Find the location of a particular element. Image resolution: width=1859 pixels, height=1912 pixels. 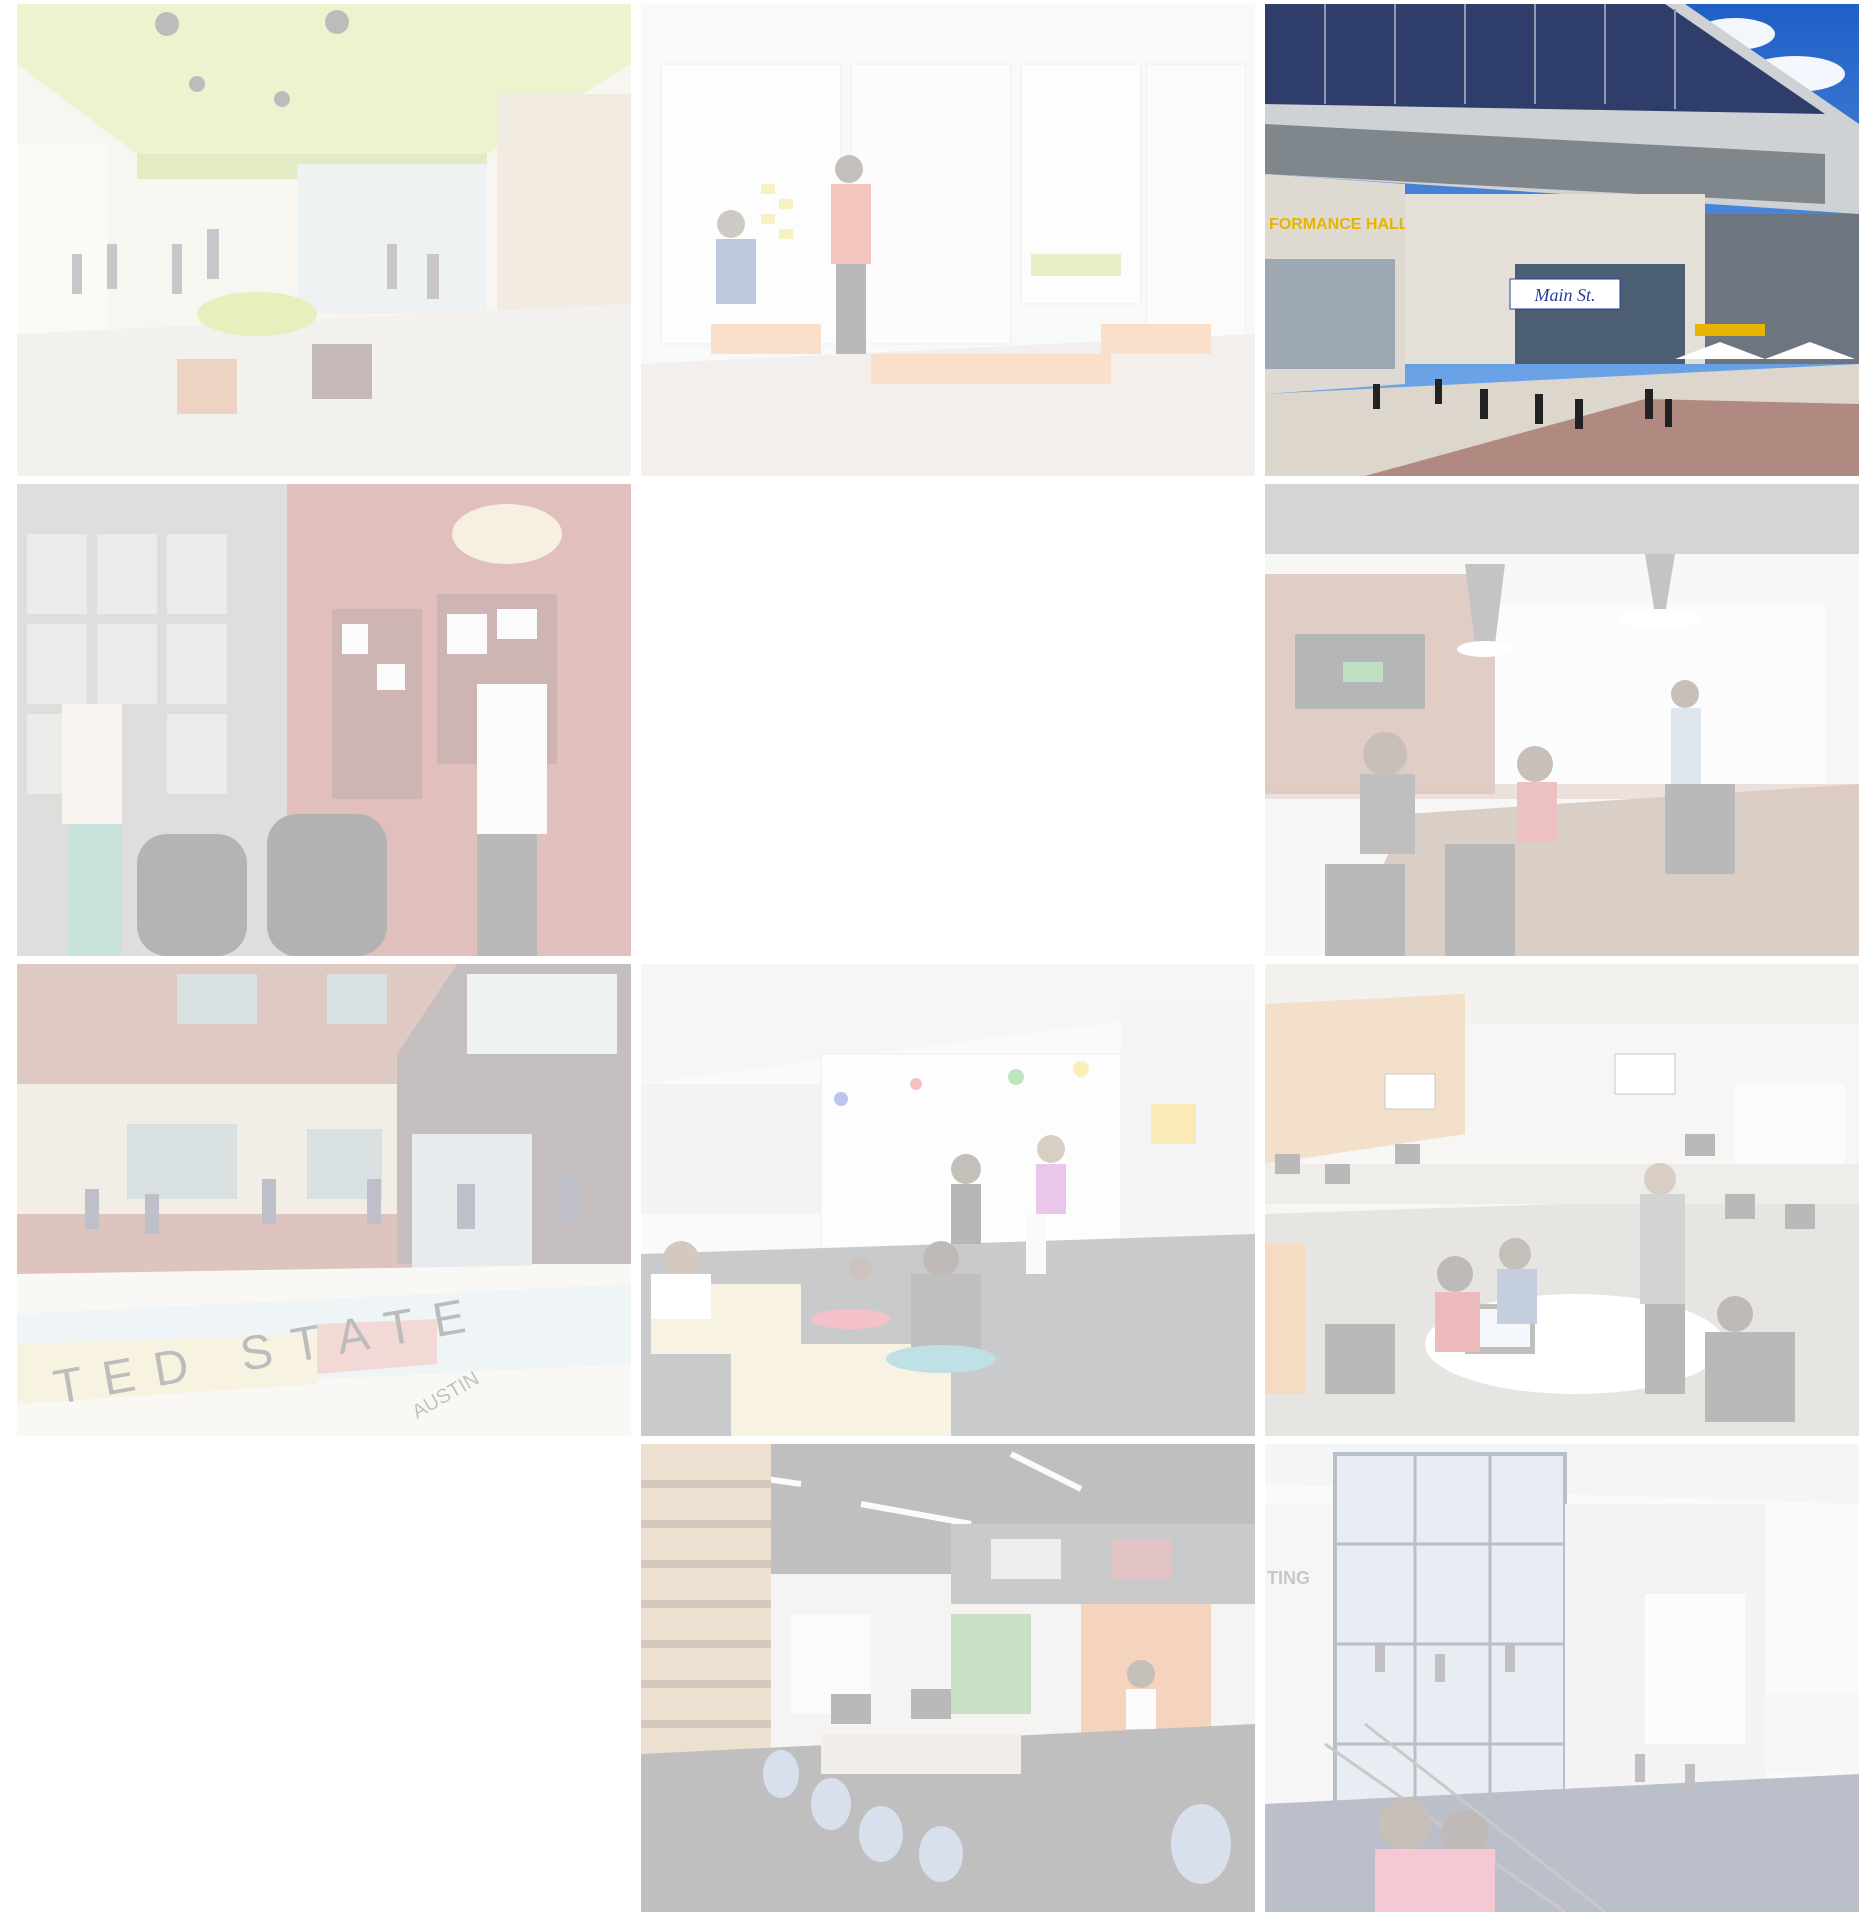

red-wall-collaboration-image is located at coordinates (324, 720).